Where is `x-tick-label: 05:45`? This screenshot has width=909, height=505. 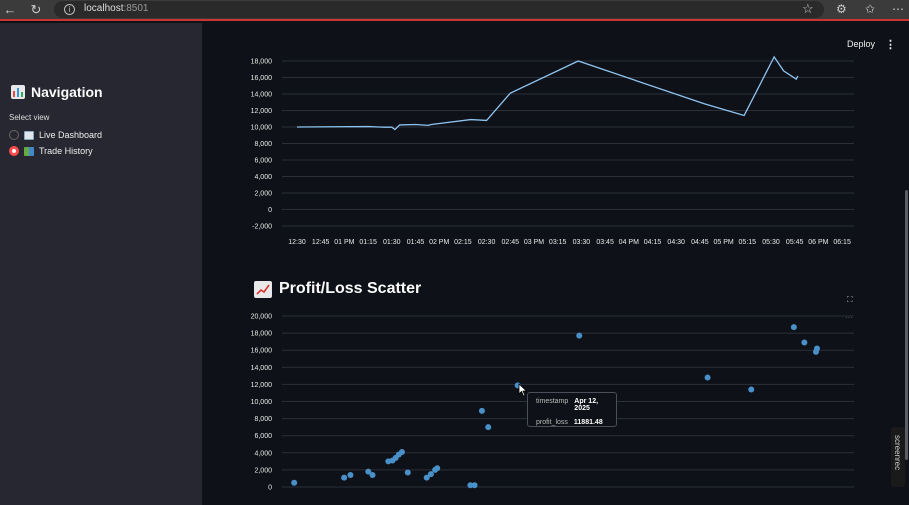
x-tick-label: 05:45 is located at coordinates (795, 242).